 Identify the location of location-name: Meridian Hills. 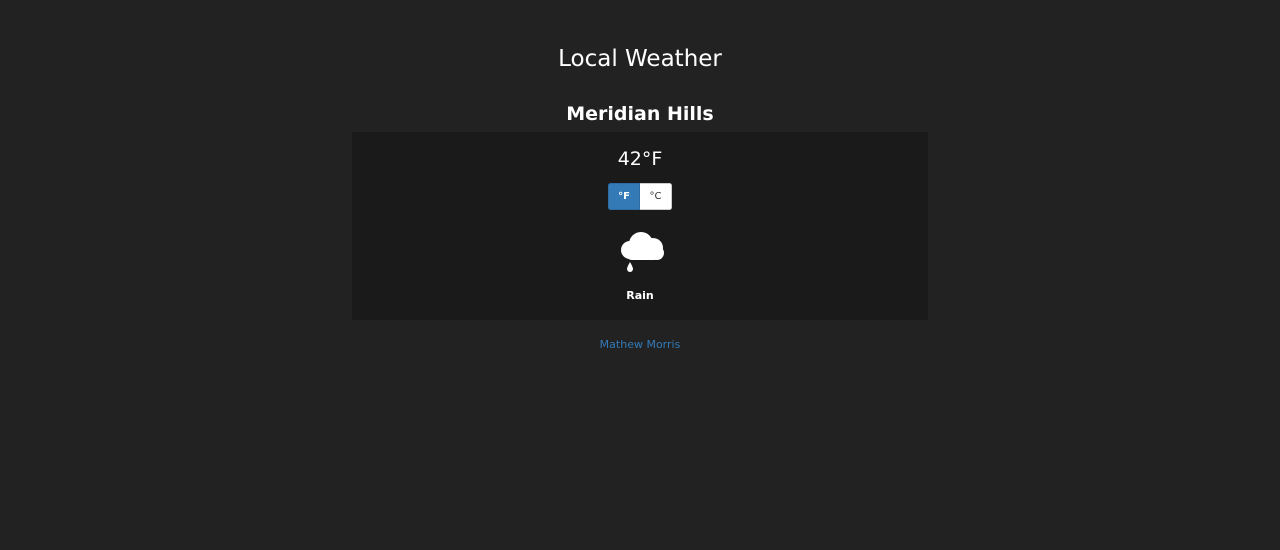
(640, 114).